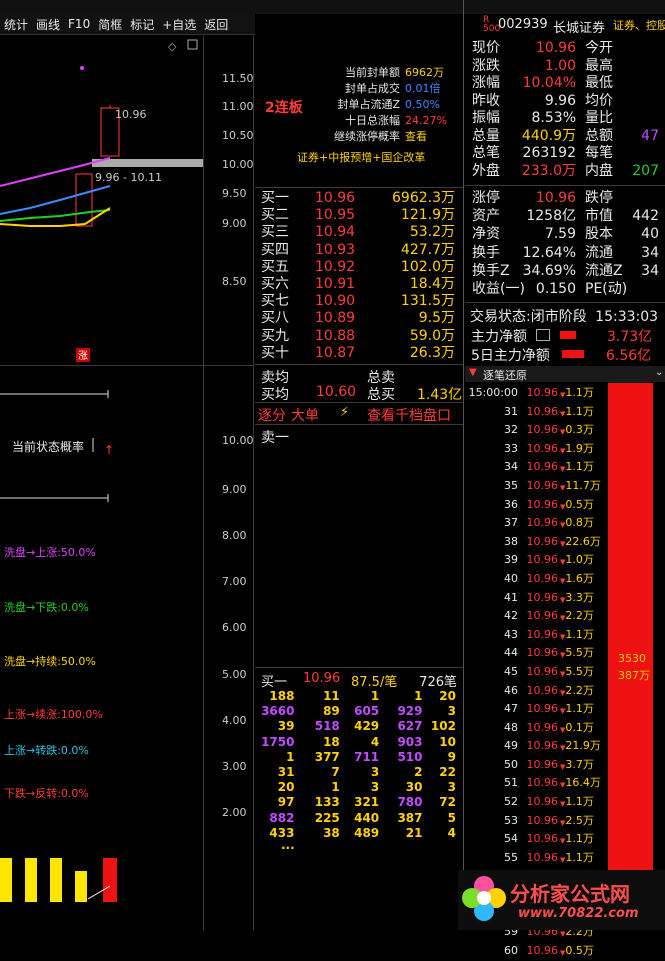 This screenshot has width=665, height=961. What do you see at coordinates (451, 832) in the screenshot?
I see `queue-cell: 4` at bounding box center [451, 832].